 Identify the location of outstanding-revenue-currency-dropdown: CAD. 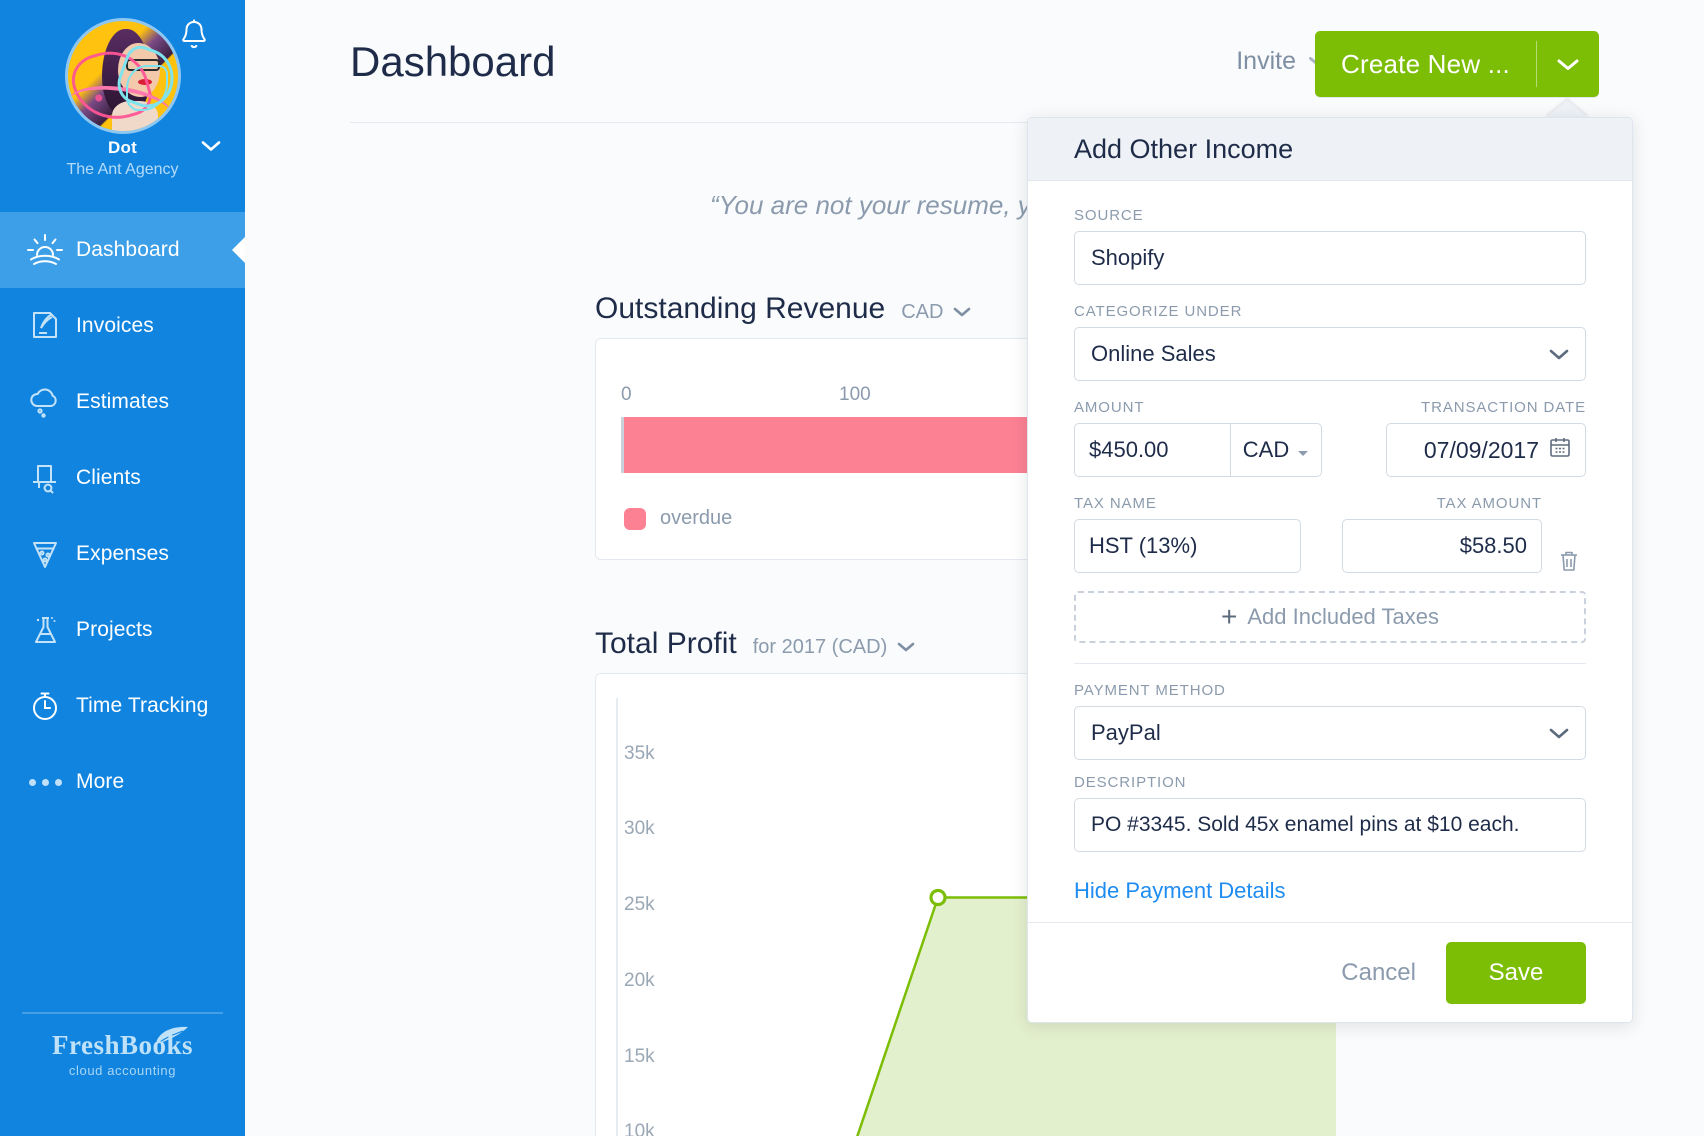
(936, 312).